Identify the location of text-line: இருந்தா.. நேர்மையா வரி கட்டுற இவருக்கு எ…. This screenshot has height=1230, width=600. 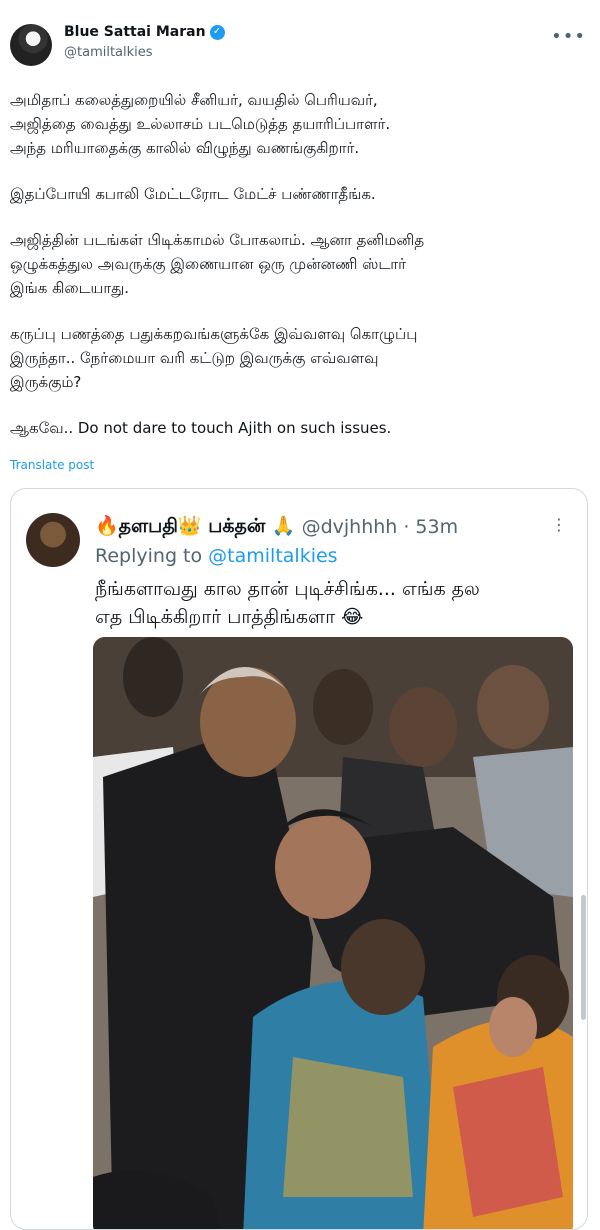
(194, 358).